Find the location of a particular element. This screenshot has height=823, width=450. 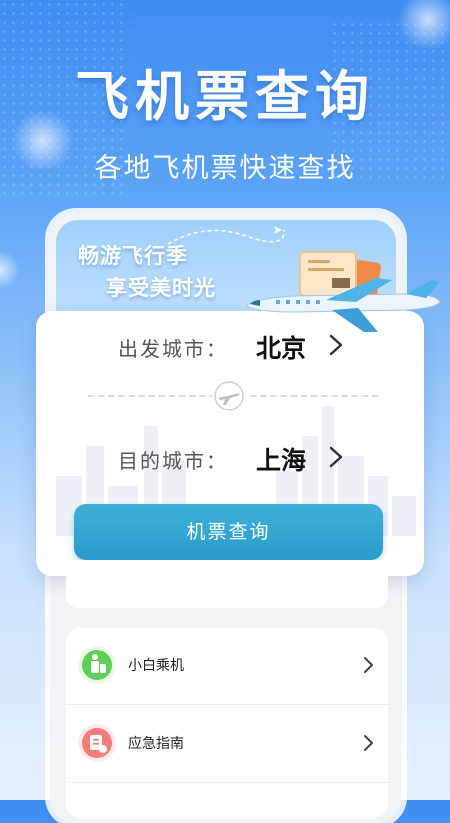

list-item-label: 应急指南 is located at coordinates (156, 744).